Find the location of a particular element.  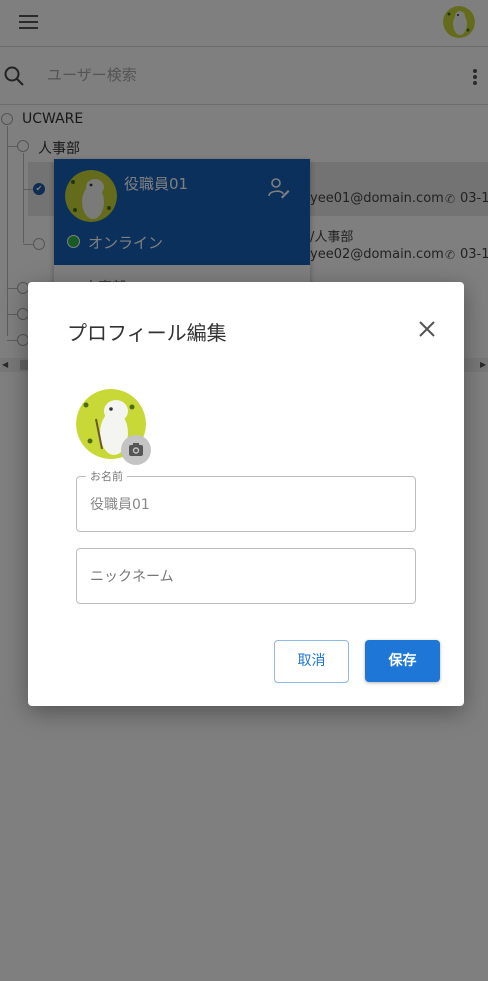

nickname-field: ニックネーム is located at coordinates (246, 576).